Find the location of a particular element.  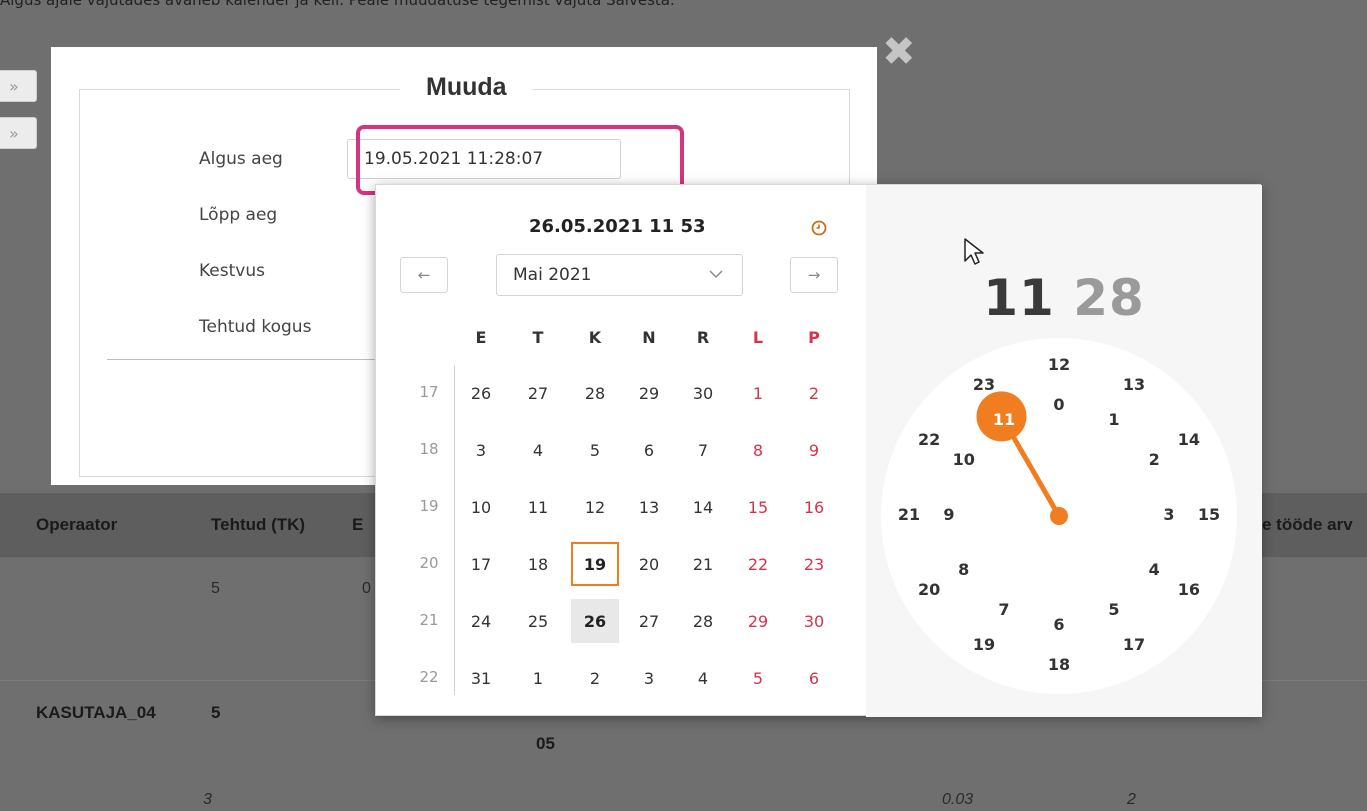

calendar-day: 31 is located at coordinates (481, 678).